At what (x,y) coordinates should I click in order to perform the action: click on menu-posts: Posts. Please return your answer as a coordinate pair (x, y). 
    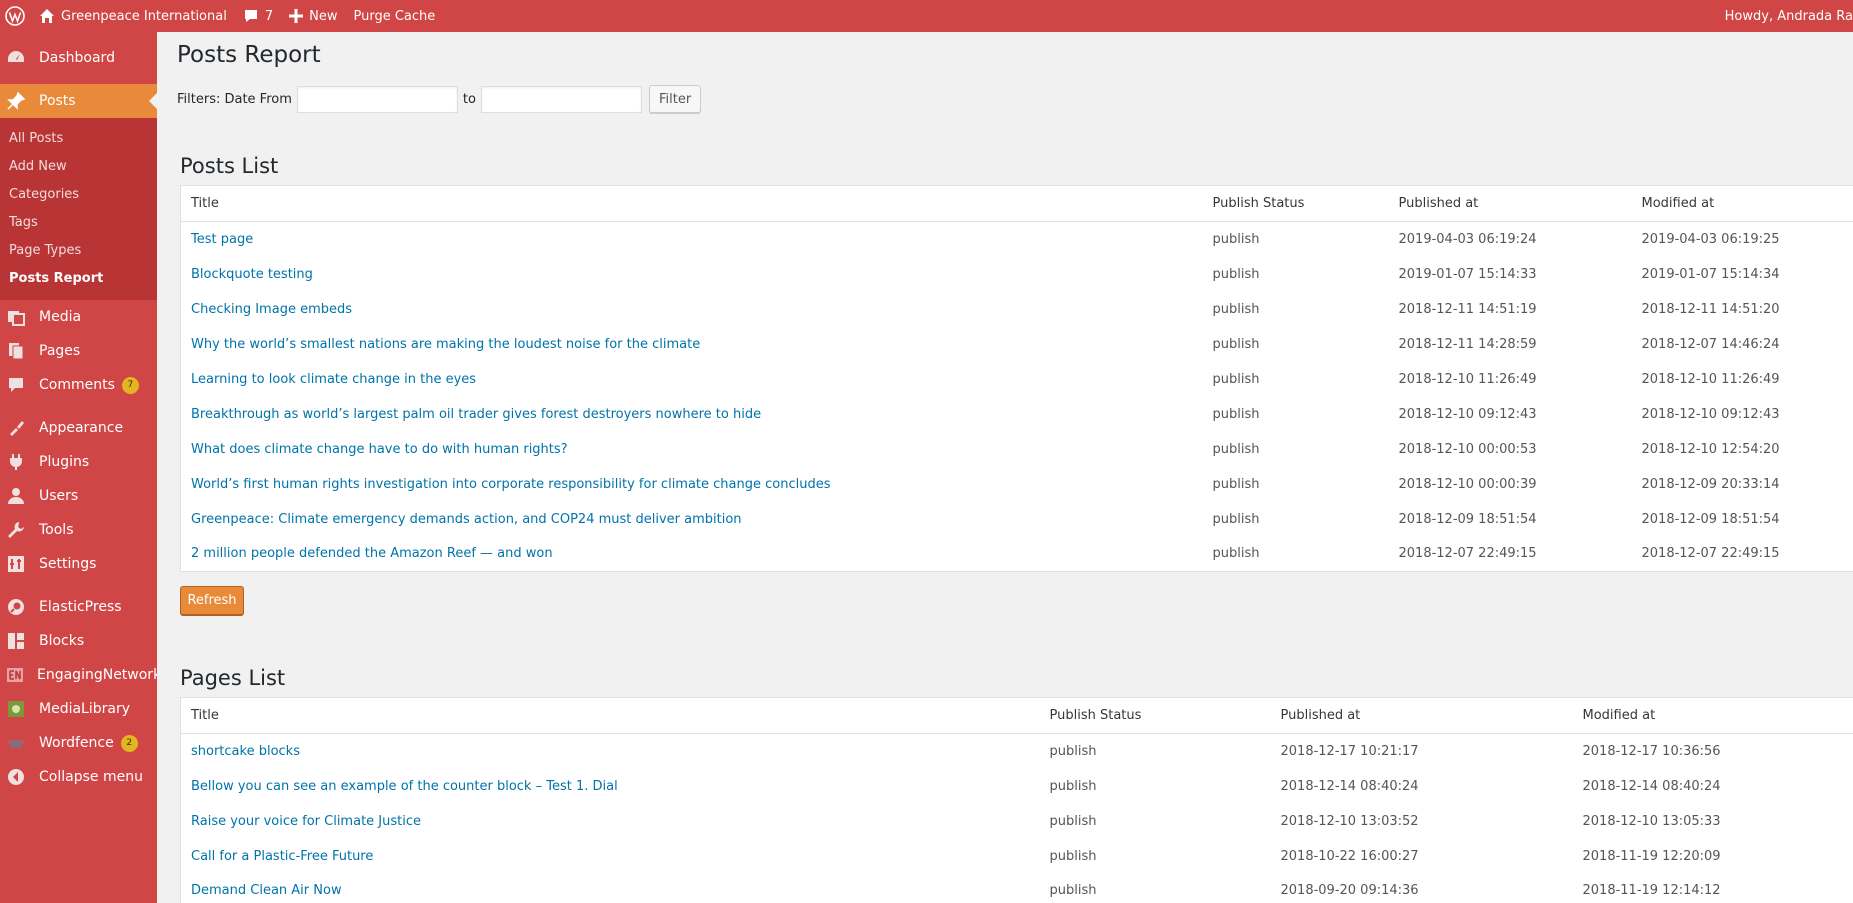
    Looking at the image, I should click on (78, 101).